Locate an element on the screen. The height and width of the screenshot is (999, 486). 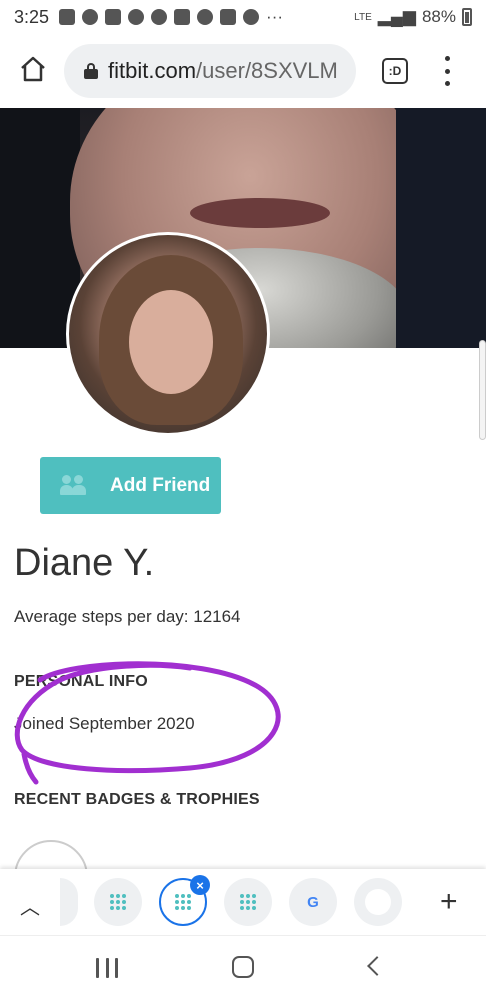
home-nav-icon is located at coordinates (243, 967).